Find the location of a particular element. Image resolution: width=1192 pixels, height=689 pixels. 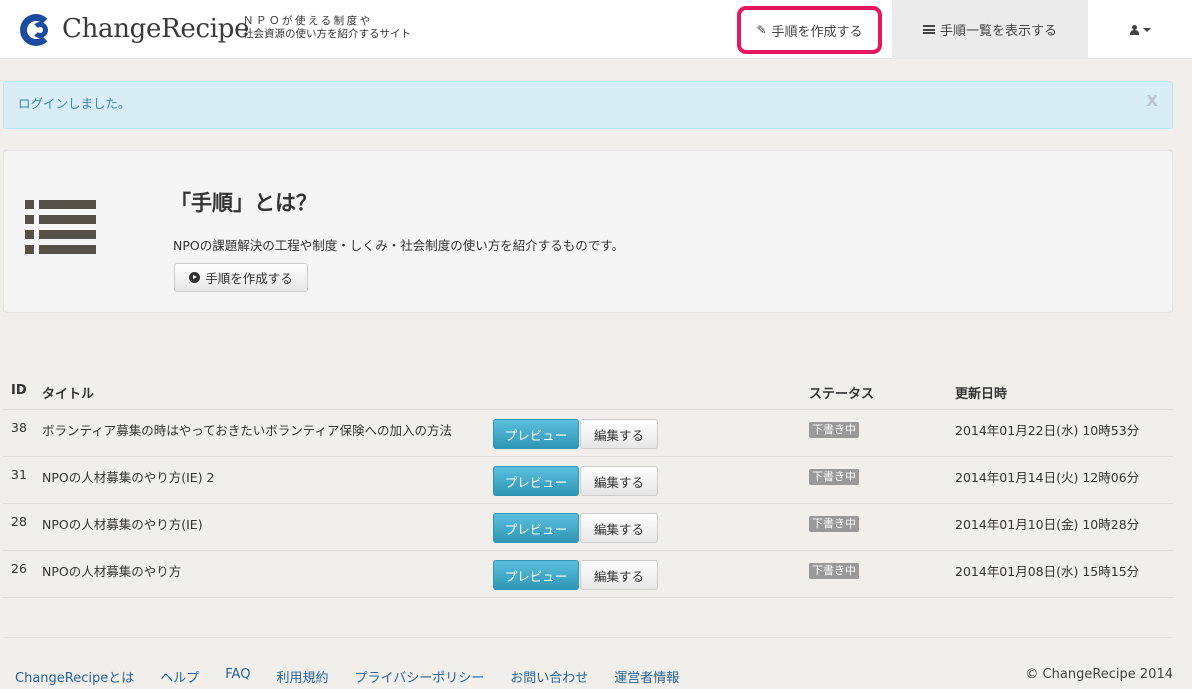

row-title: NPOの人材募集のやり方 is located at coordinates (112, 571).